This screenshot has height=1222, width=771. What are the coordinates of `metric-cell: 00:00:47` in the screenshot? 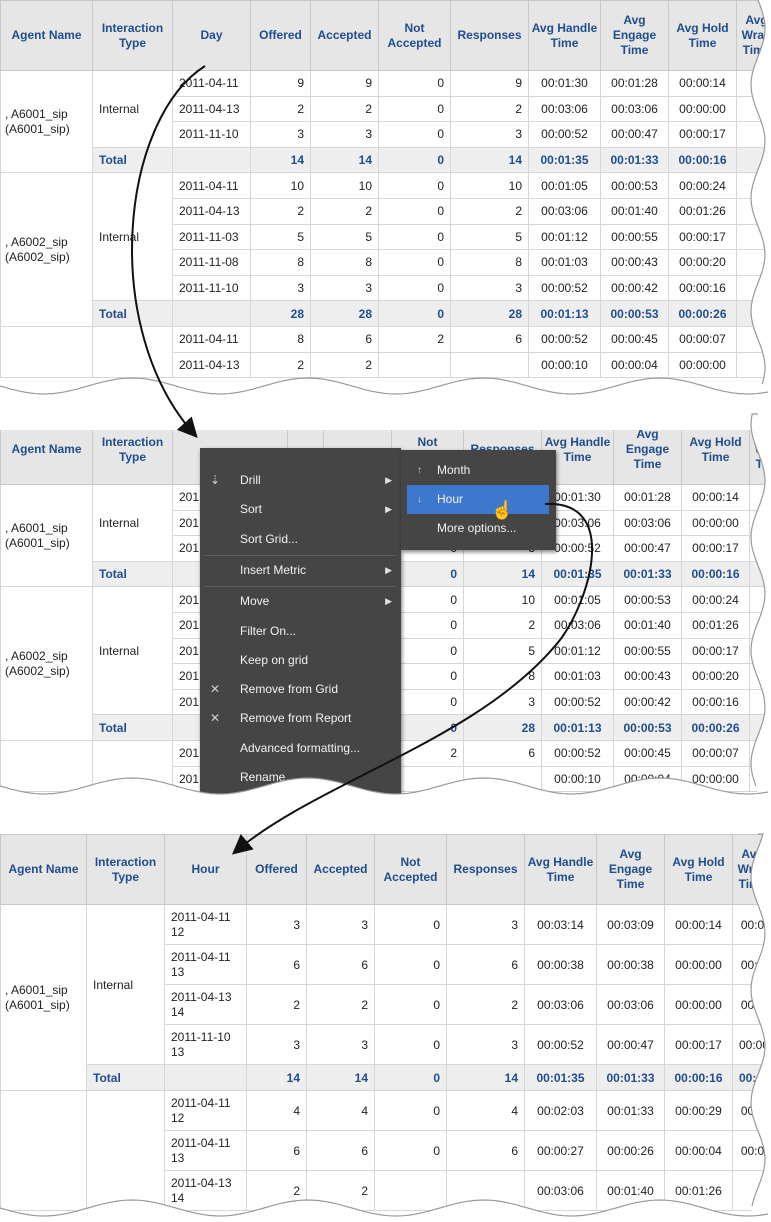 It's located at (634, 134).